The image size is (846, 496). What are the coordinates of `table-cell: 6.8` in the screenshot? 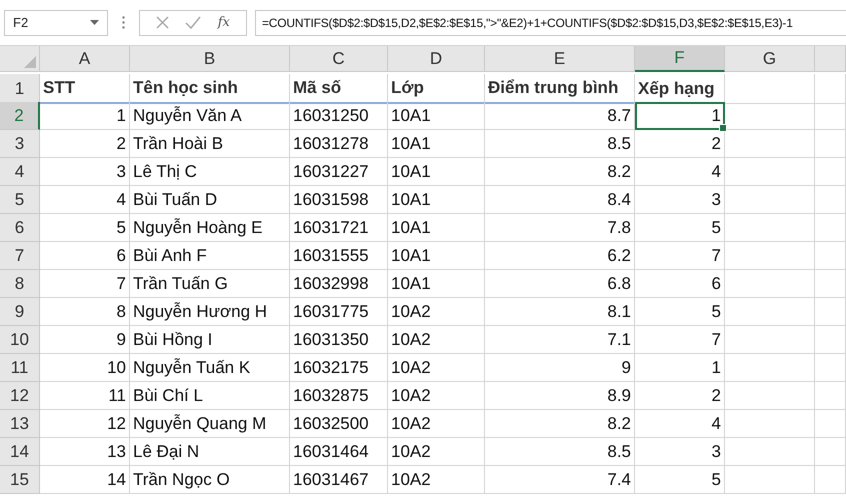 It's located at (560, 284).